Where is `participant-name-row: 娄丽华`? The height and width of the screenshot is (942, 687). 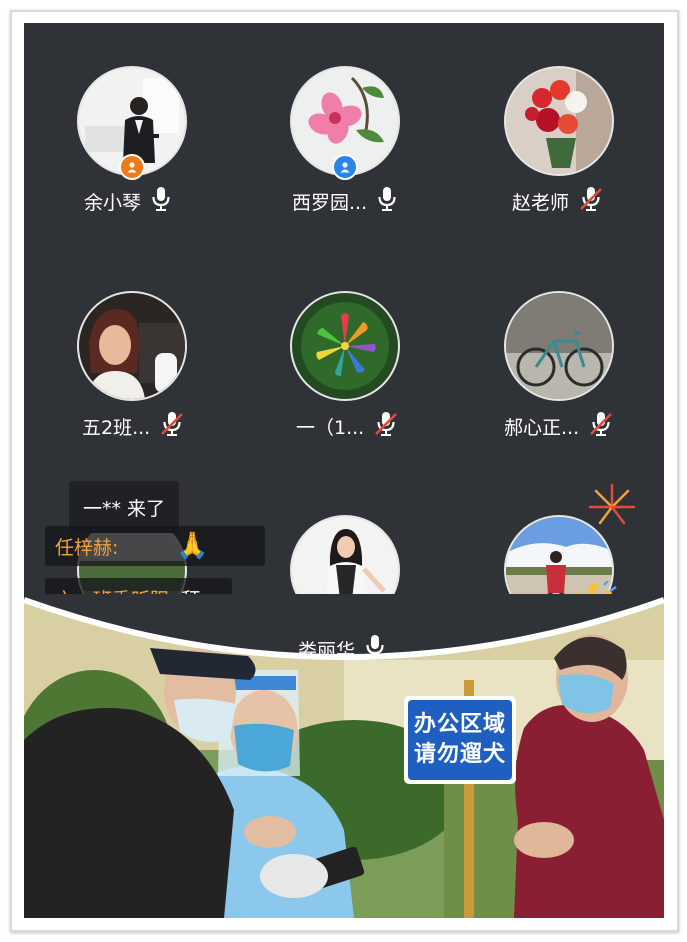
participant-name-row: 娄丽华 is located at coordinates (341, 649).